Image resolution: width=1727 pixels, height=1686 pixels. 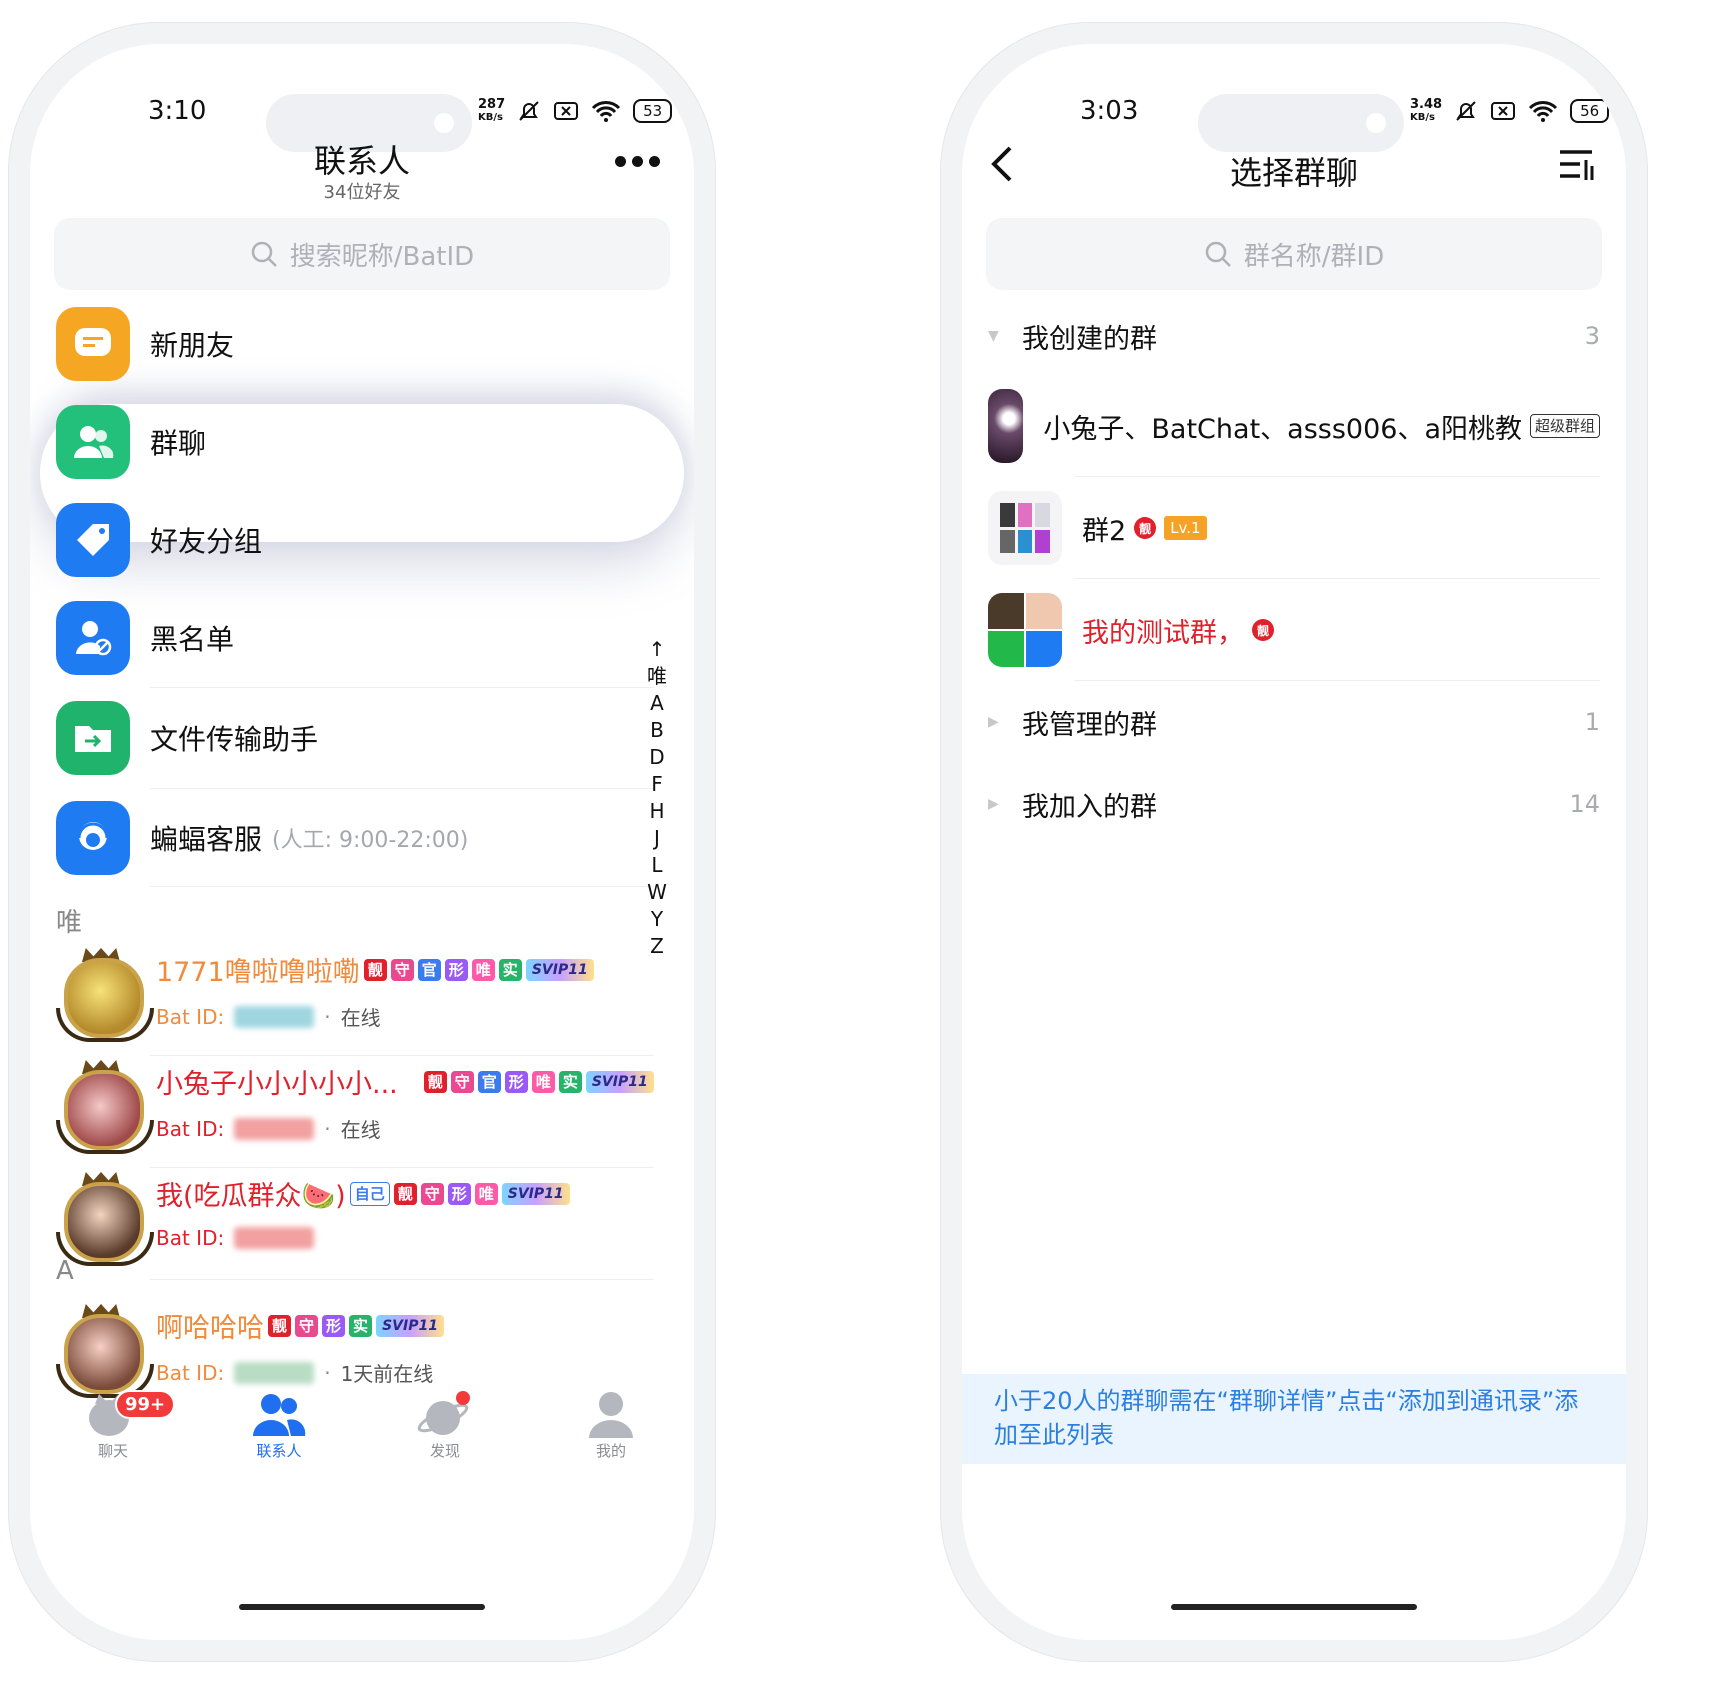 I want to click on index-item: J, so click(x=657, y=838).